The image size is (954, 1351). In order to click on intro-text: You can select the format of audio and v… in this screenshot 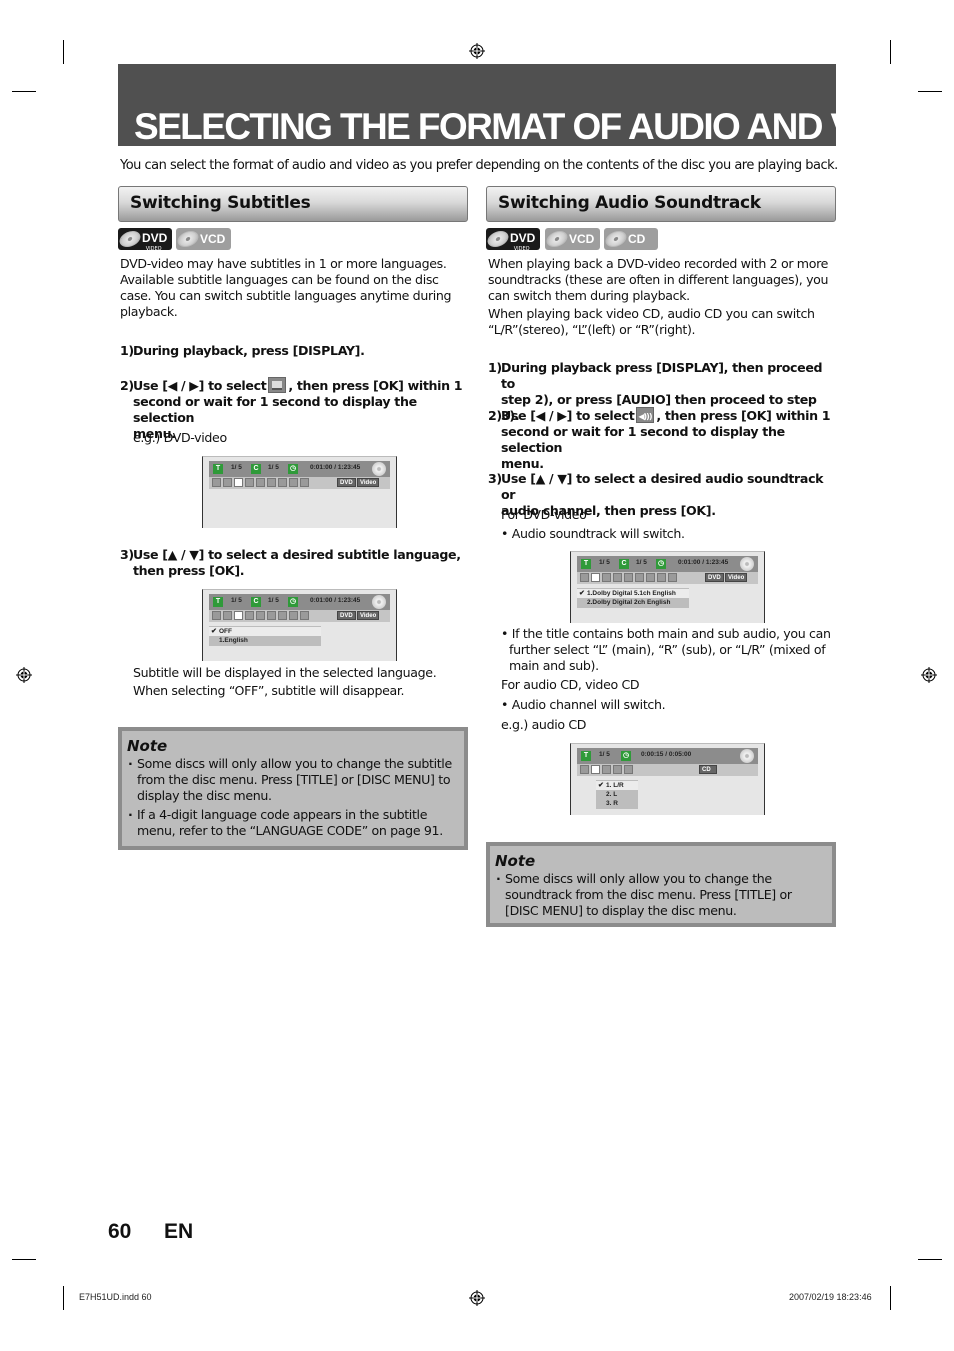, I will do `click(479, 165)`.